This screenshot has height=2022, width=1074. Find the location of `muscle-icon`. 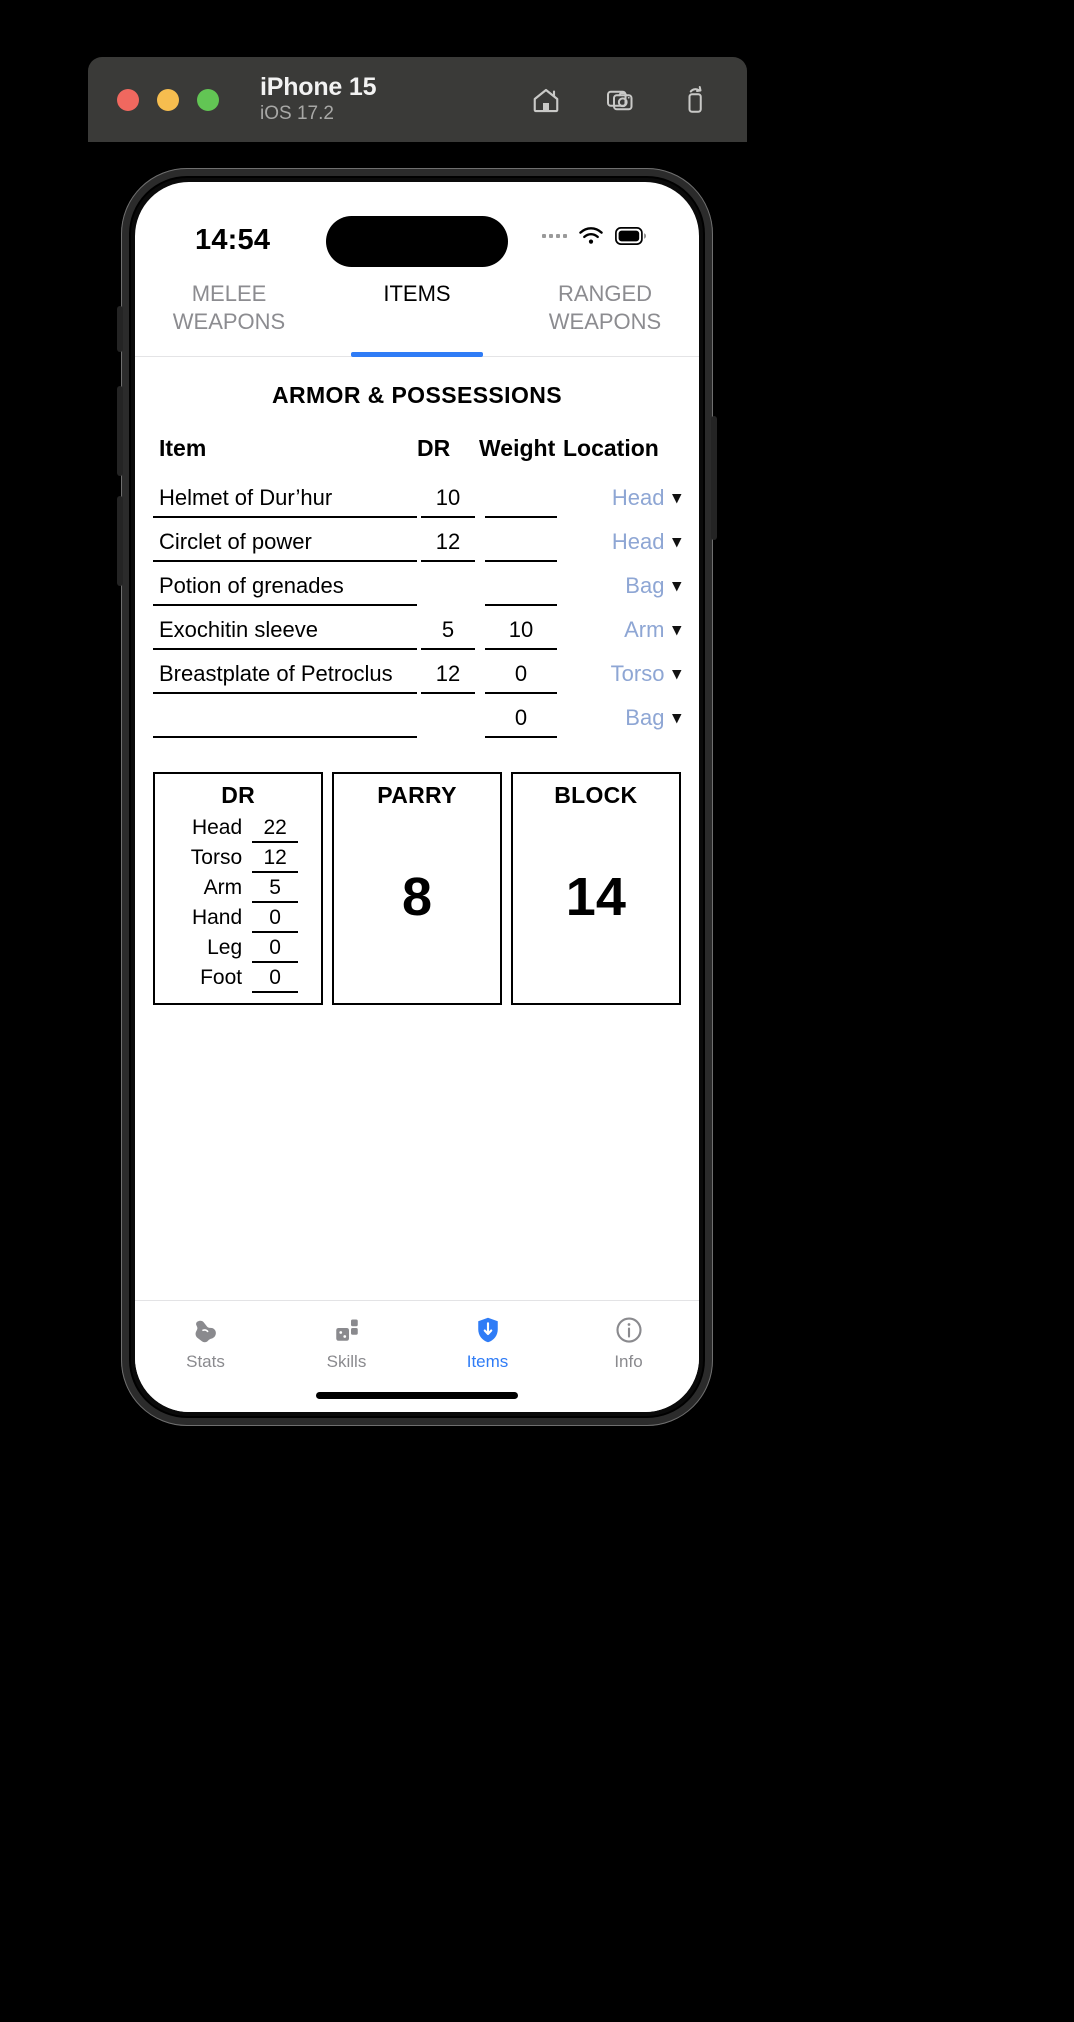

muscle-icon is located at coordinates (206, 1330).